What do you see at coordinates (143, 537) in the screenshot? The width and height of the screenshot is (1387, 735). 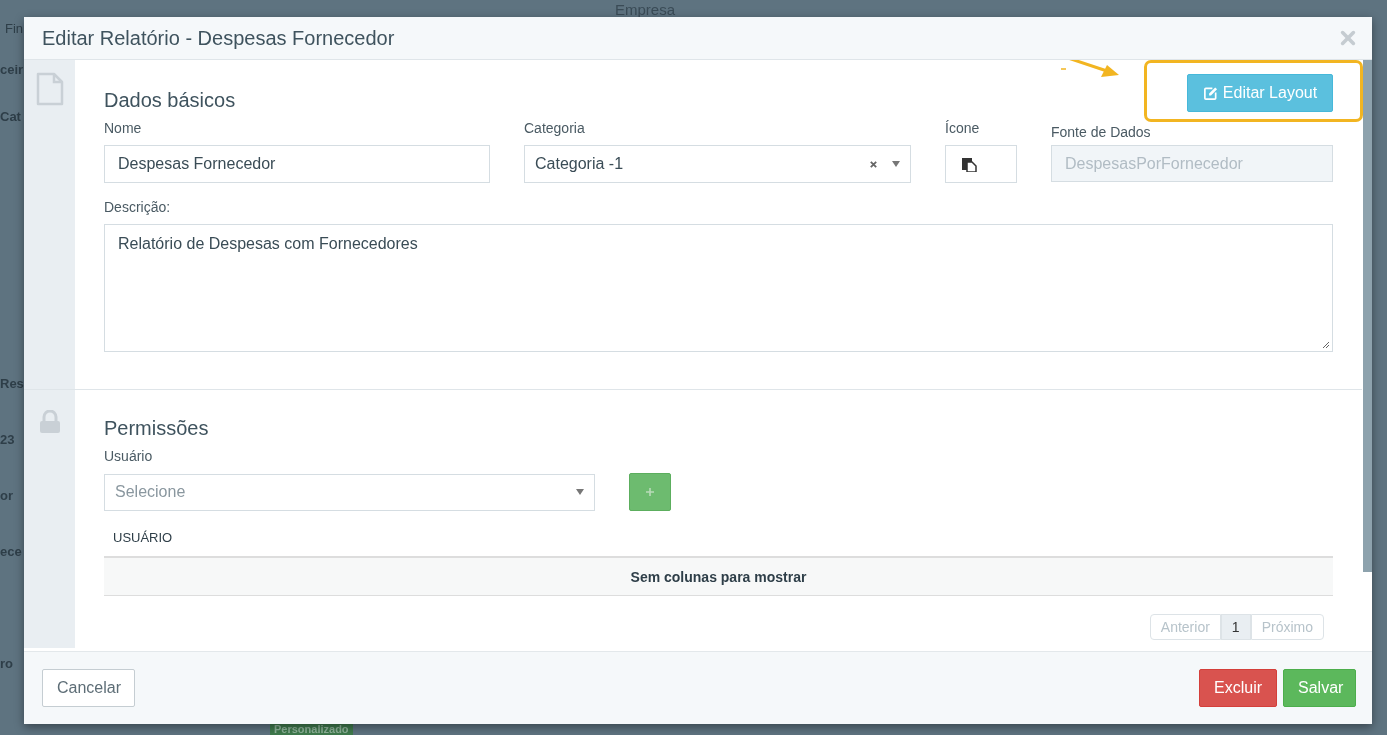 I see `column-header: USUÁRIO` at bounding box center [143, 537].